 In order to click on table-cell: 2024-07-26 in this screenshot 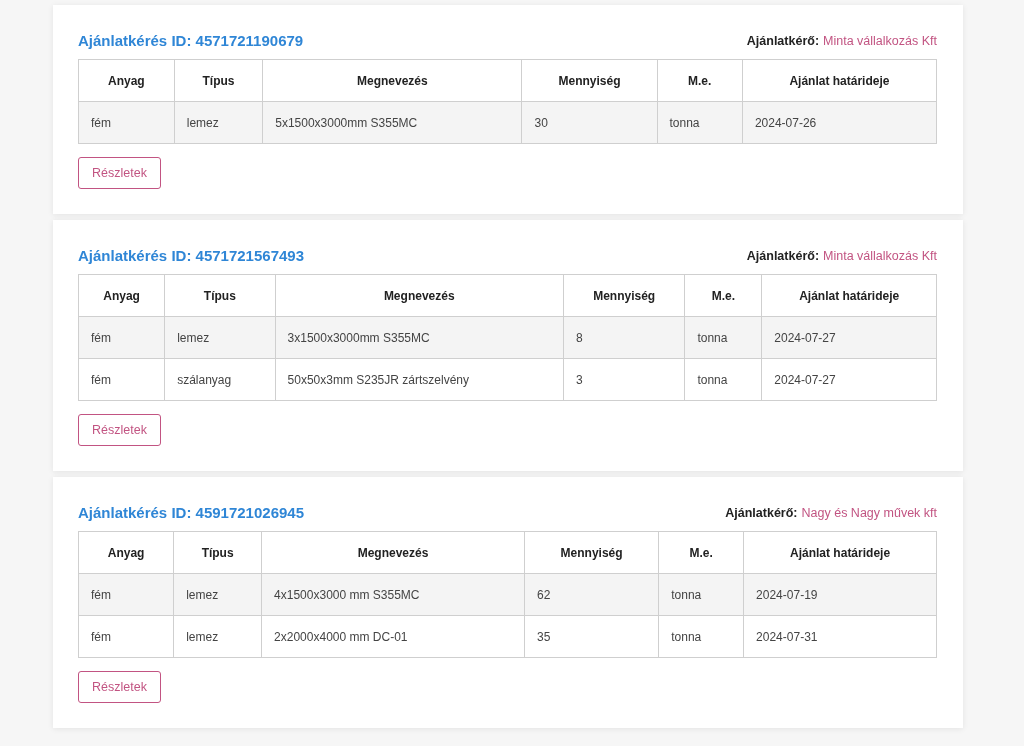, I will do `click(839, 122)`.